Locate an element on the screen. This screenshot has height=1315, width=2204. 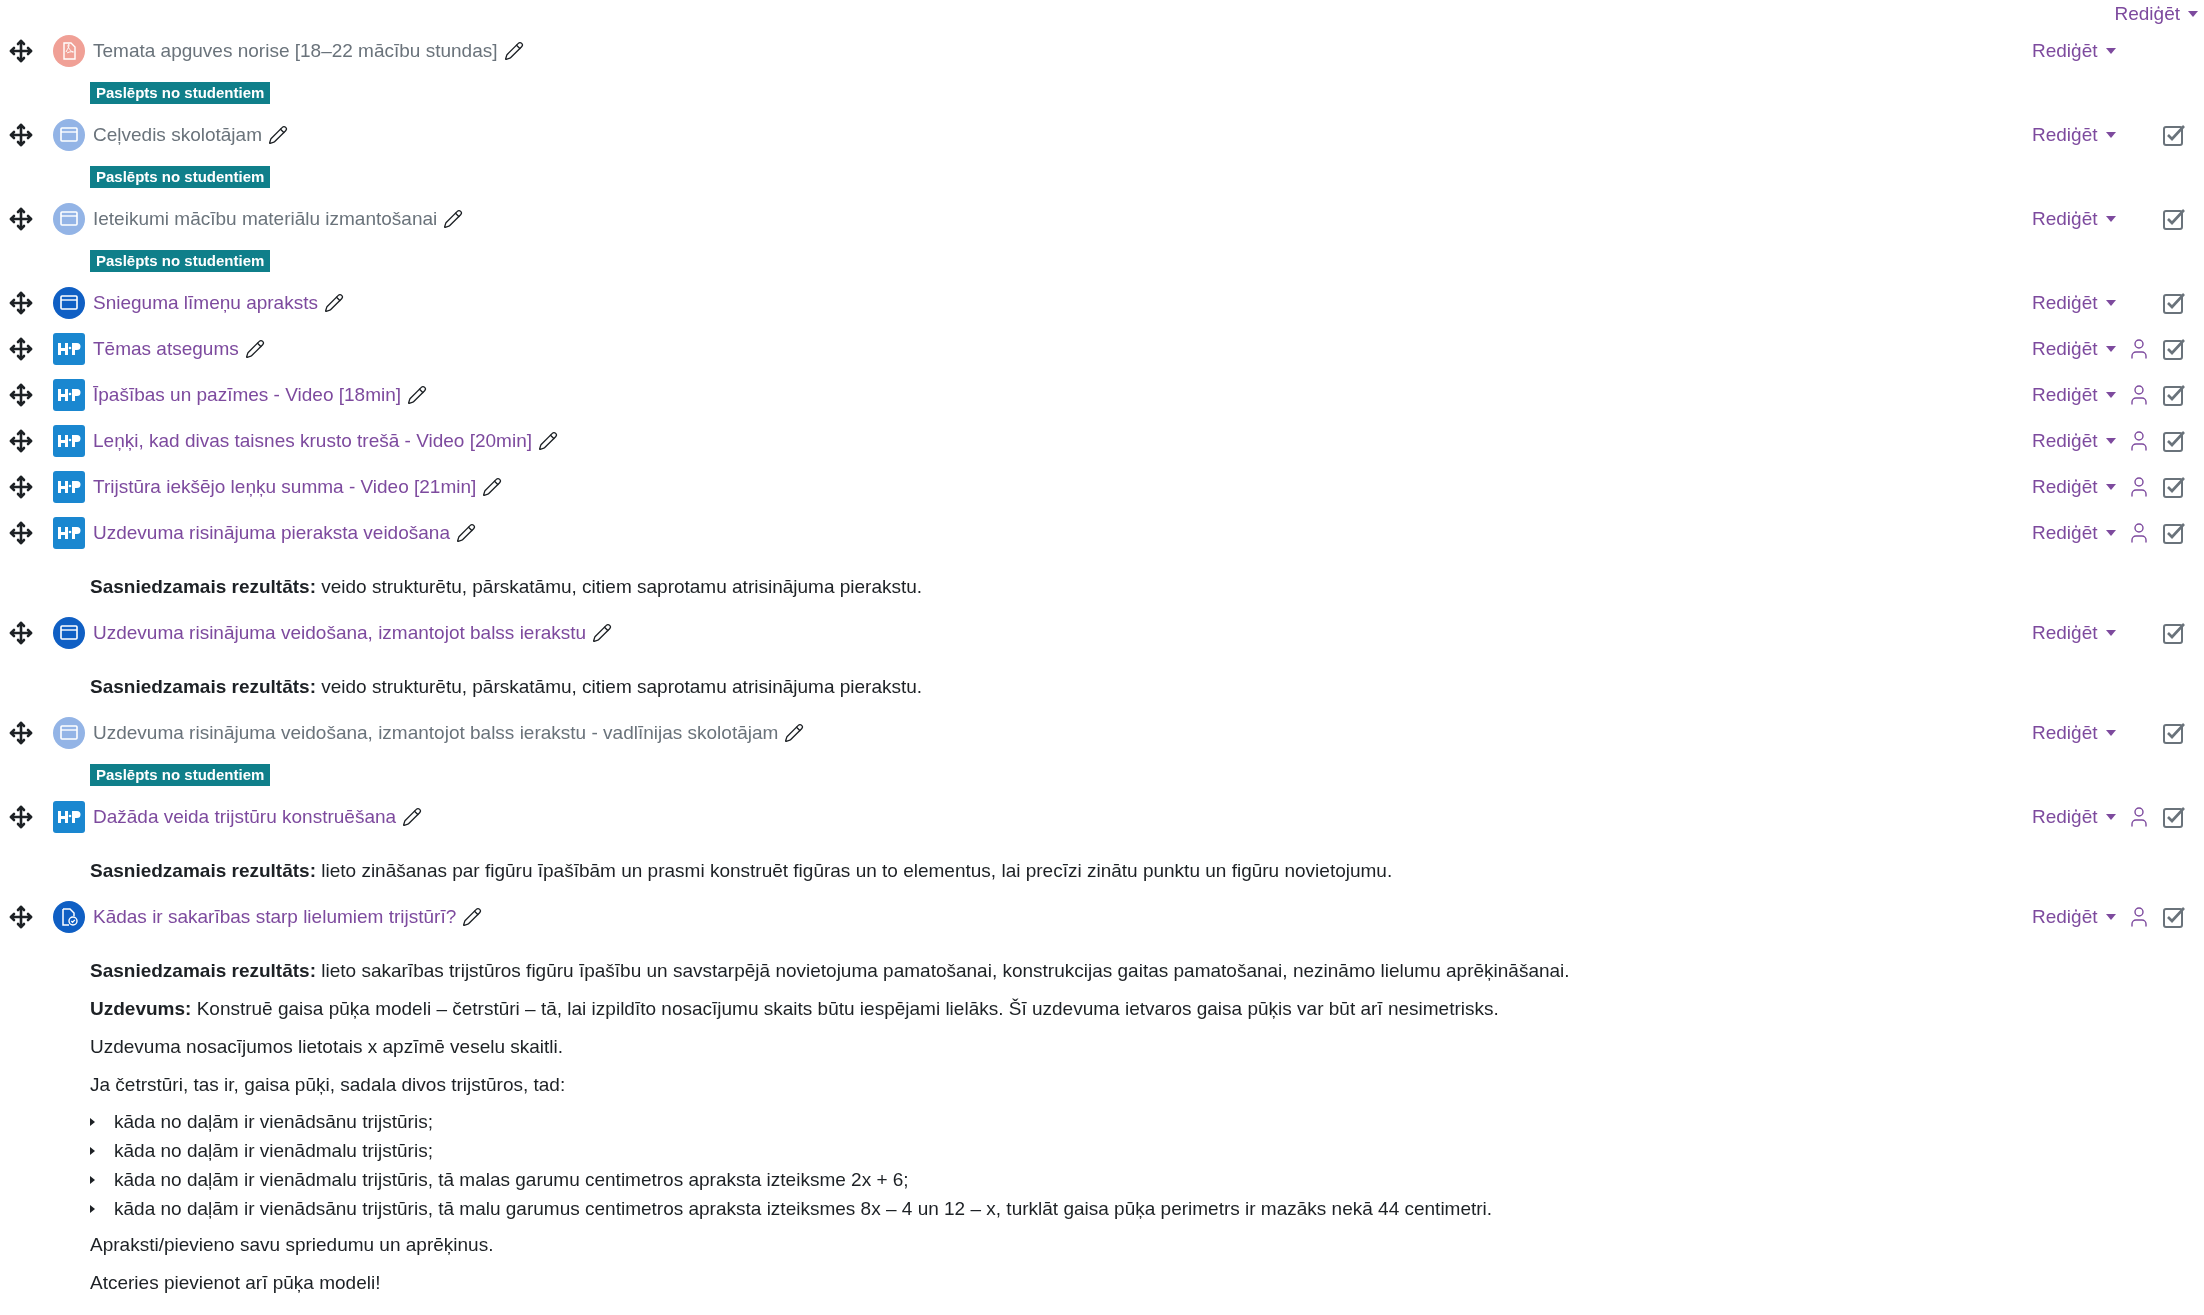
description-text: Atceries pievienot arī pūķa modeli! is located at coordinates (235, 1283).